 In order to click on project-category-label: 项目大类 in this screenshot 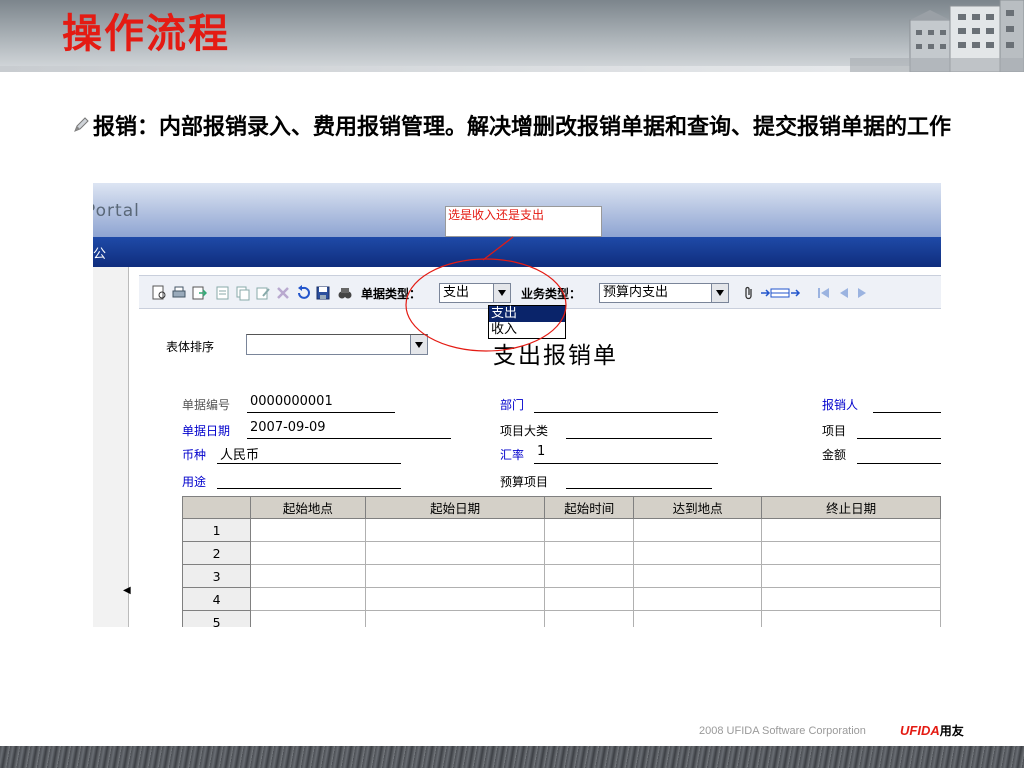, I will do `click(524, 431)`.